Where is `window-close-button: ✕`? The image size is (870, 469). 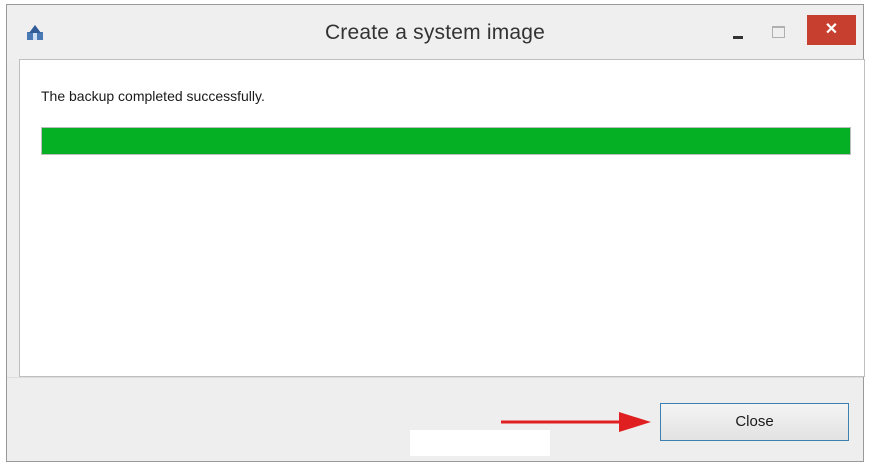
window-close-button: ✕ is located at coordinates (831, 30).